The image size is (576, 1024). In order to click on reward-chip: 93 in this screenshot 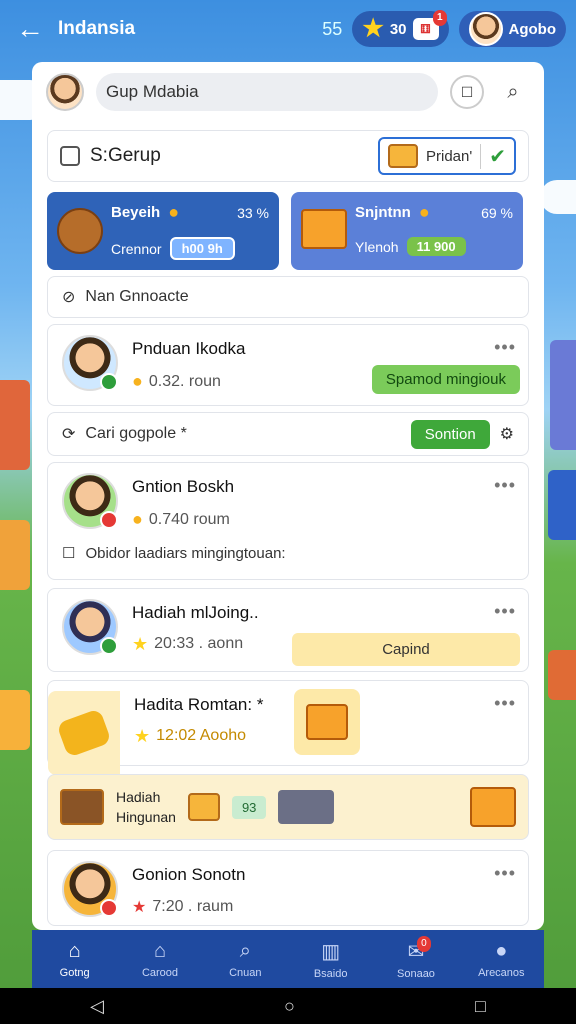, I will do `click(249, 807)`.